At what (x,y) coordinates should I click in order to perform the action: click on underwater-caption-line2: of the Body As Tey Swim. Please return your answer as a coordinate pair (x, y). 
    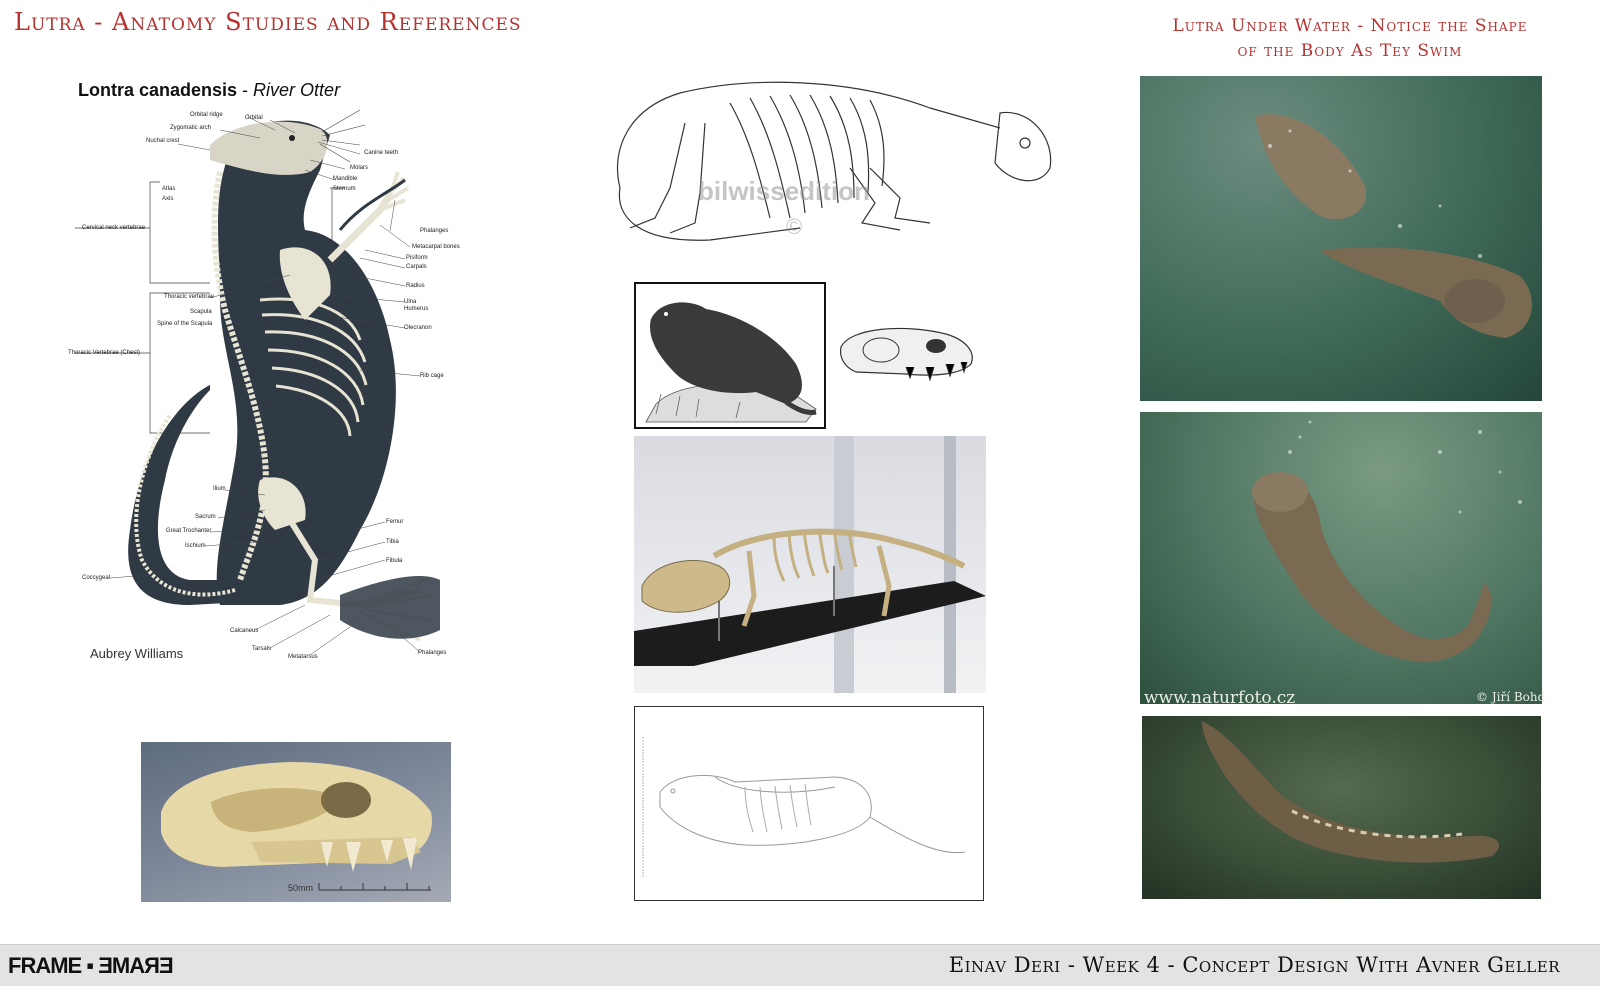
    Looking at the image, I should click on (1350, 51).